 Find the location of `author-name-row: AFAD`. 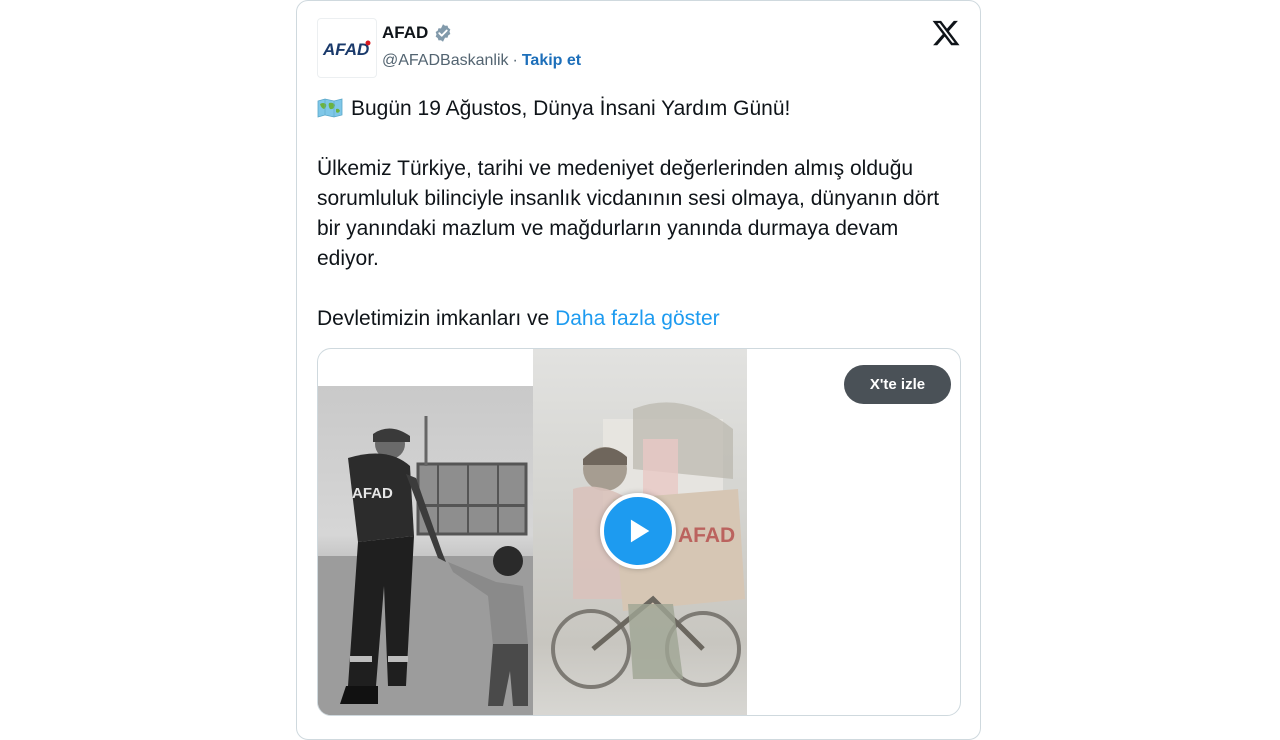

author-name-row: AFAD is located at coordinates (417, 33).